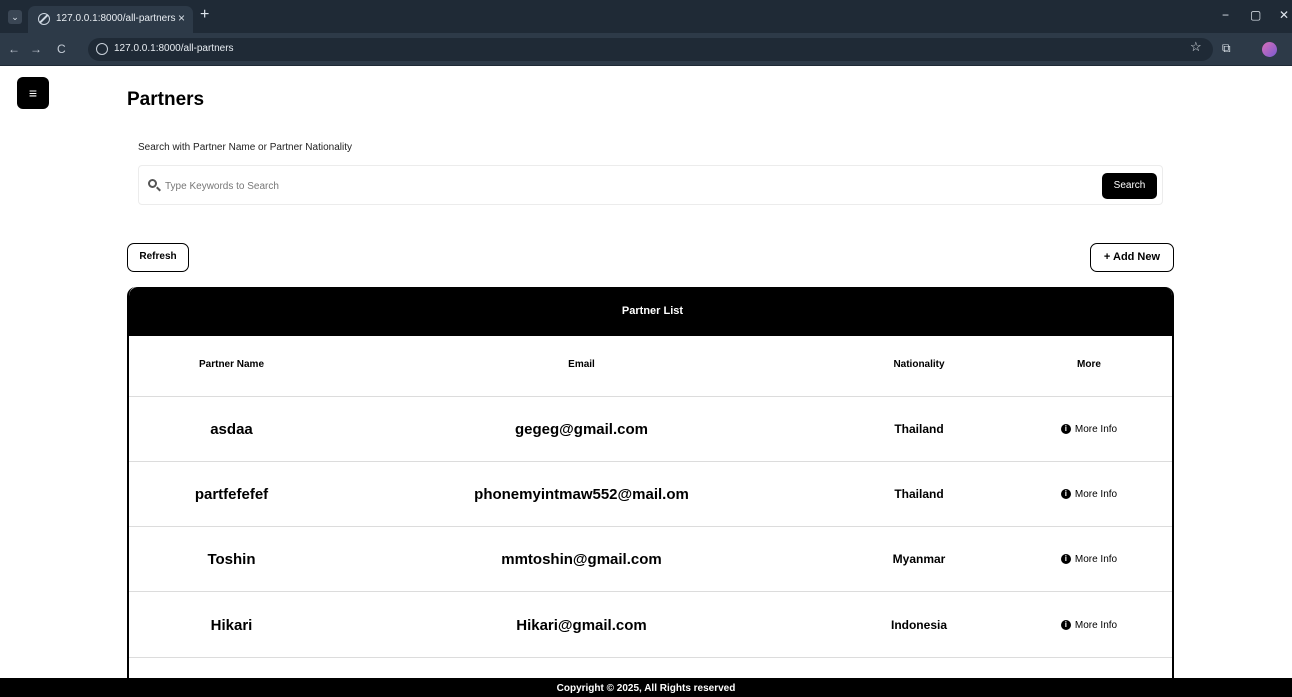 The image size is (1292, 697). What do you see at coordinates (581, 559) in the screenshot?
I see `email-cell: mmtoshin@gmail.com` at bounding box center [581, 559].